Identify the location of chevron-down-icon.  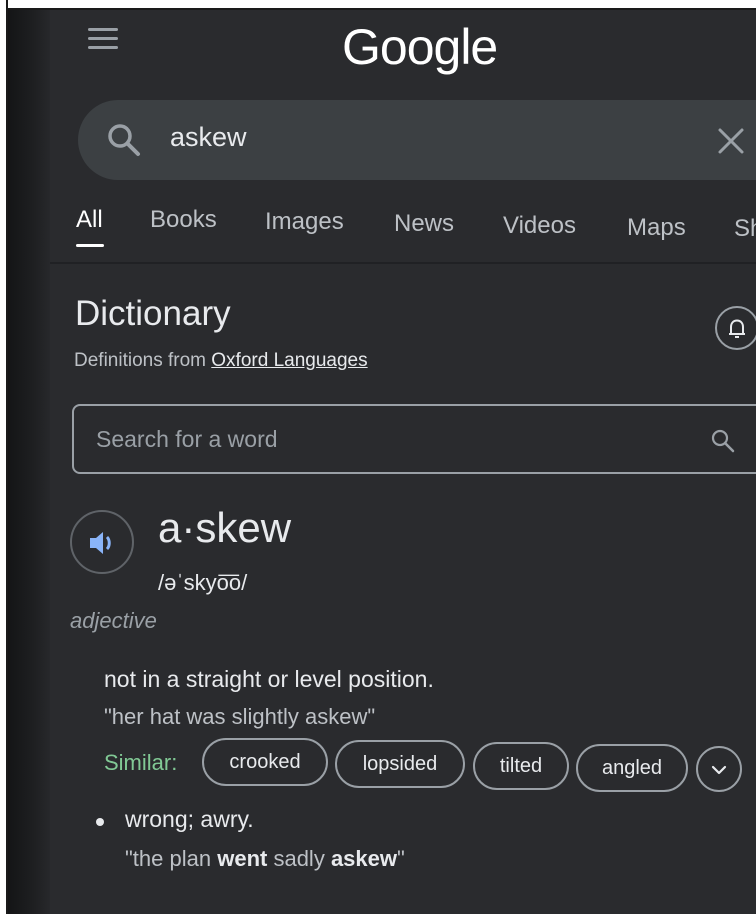
(719, 770).